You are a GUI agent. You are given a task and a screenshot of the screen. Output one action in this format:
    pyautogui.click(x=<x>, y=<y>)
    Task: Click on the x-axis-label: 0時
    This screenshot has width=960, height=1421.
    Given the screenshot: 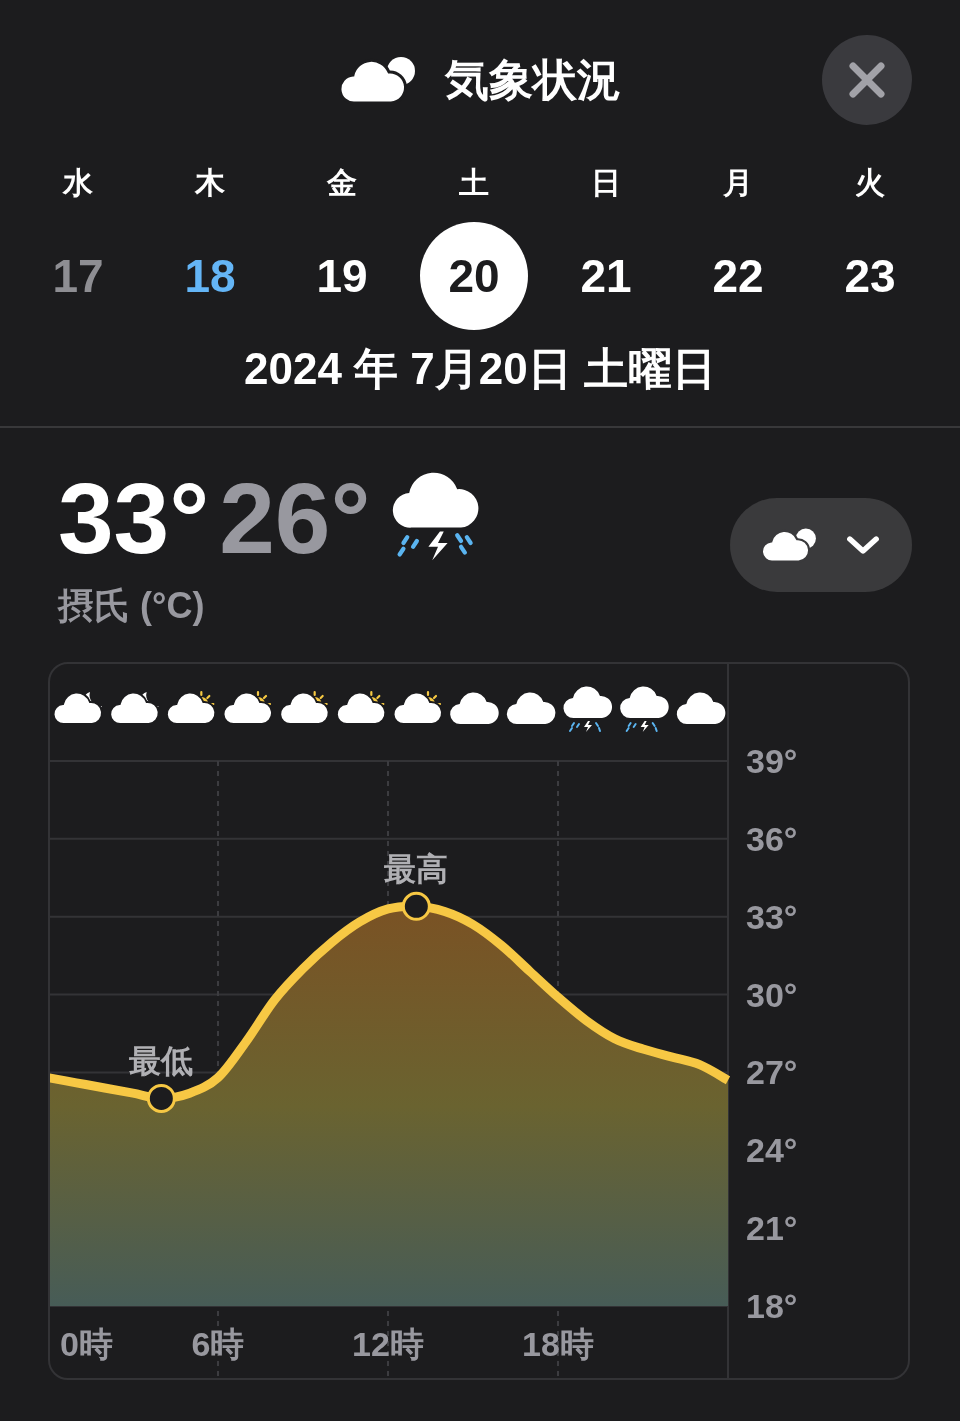 What is the action you would take?
    pyautogui.click(x=86, y=1344)
    